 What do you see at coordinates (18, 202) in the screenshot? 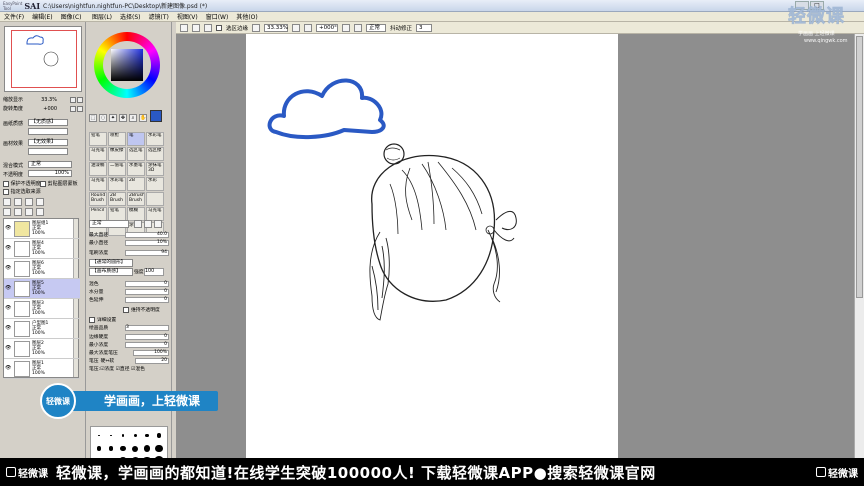
I see `new-vector-layer-icon` at bounding box center [18, 202].